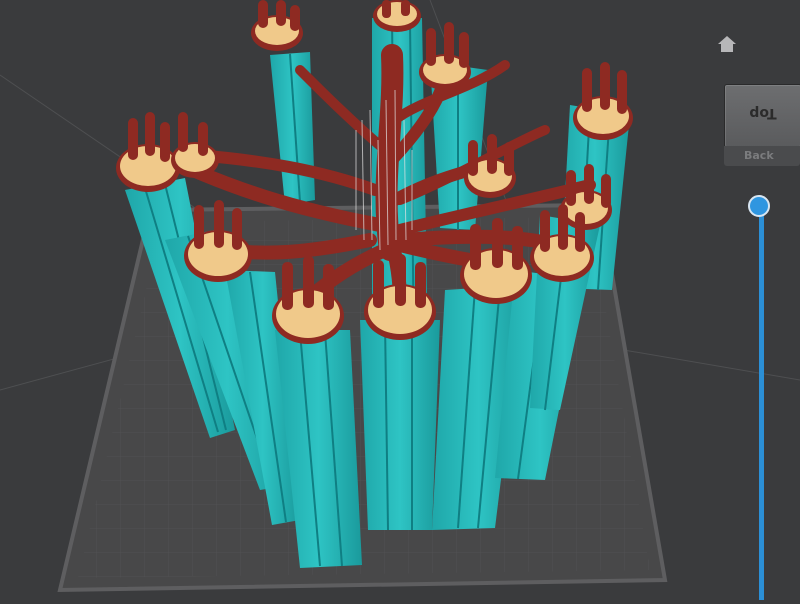 This screenshot has width=800, height=604. What do you see at coordinates (759, 206) in the screenshot?
I see `layer-slider-handle` at bounding box center [759, 206].